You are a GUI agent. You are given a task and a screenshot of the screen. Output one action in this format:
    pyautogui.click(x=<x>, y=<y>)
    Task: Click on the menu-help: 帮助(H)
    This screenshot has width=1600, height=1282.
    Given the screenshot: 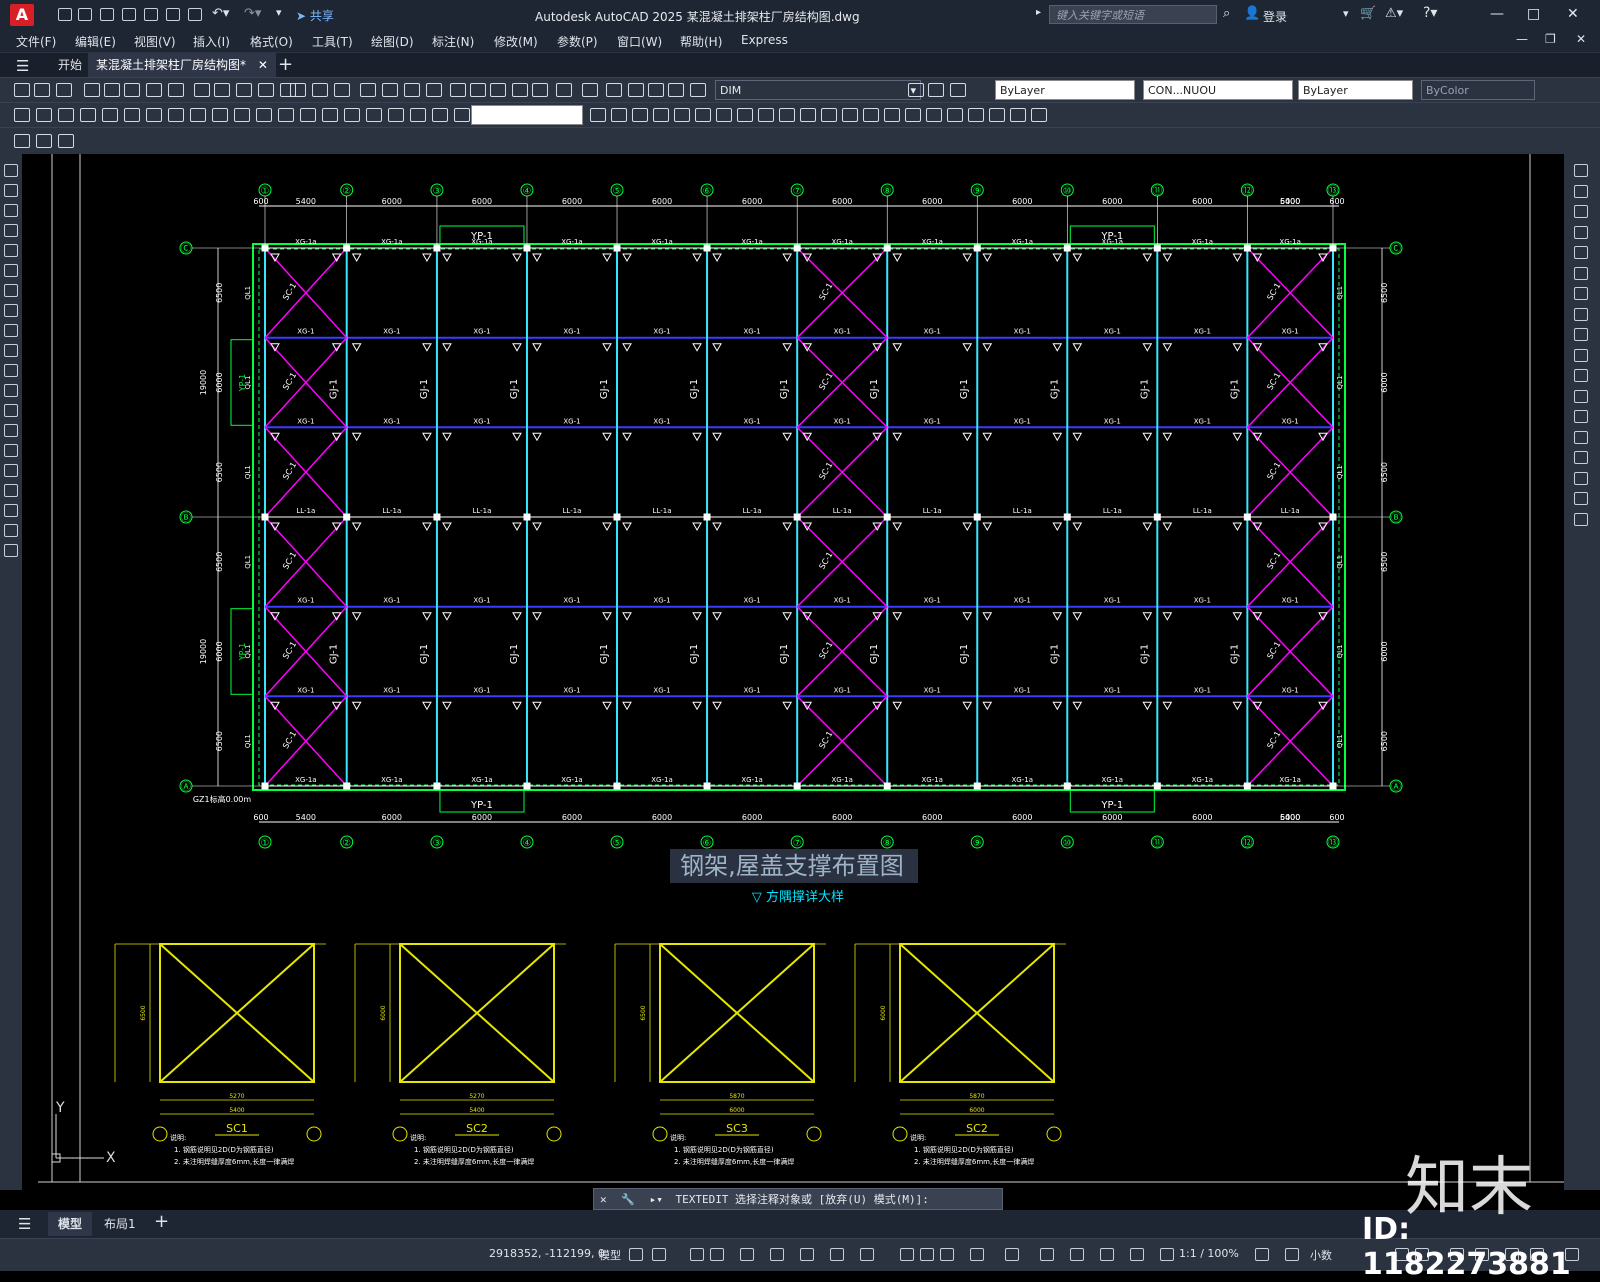 What is the action you would take?
    pyautogui.click(x=701, y=41)
    